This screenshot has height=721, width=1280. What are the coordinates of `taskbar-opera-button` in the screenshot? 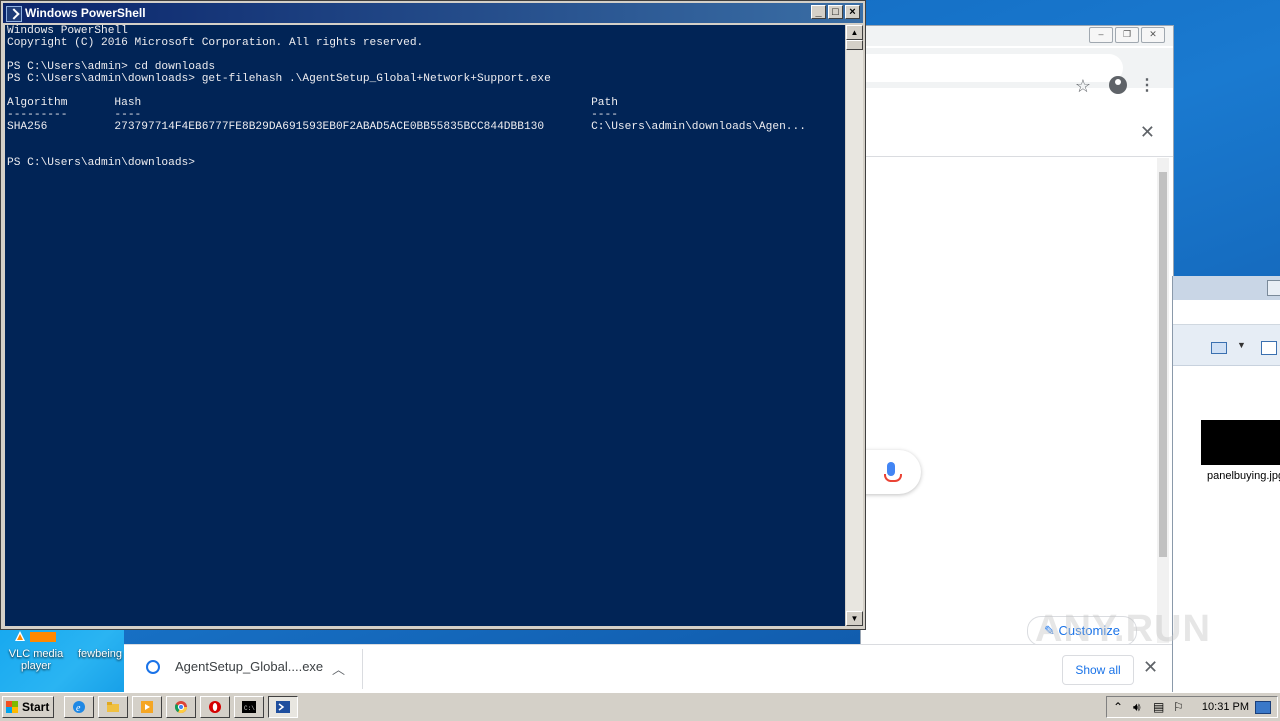 It's located at (215, 707).